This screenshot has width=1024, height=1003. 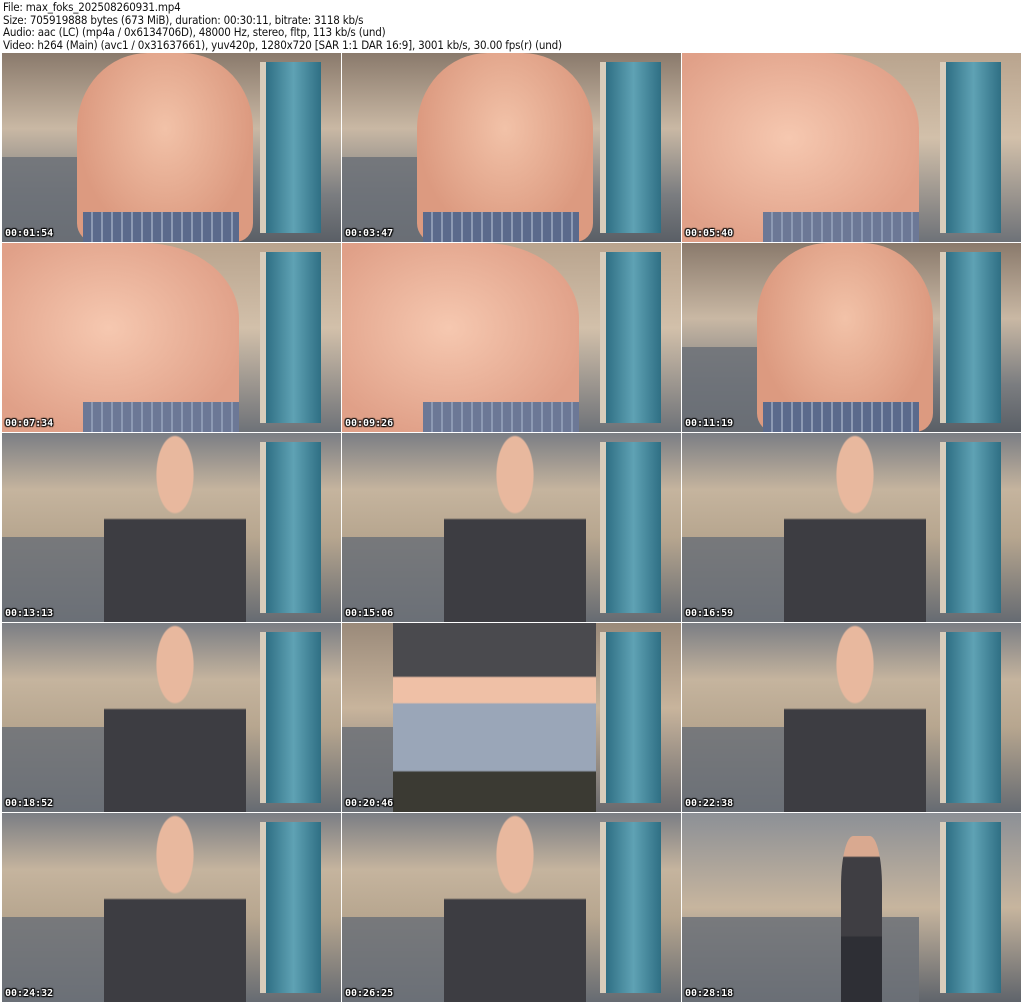 I want to click on video-thumbnail: 00:15:06, so click(x=511, y=527).